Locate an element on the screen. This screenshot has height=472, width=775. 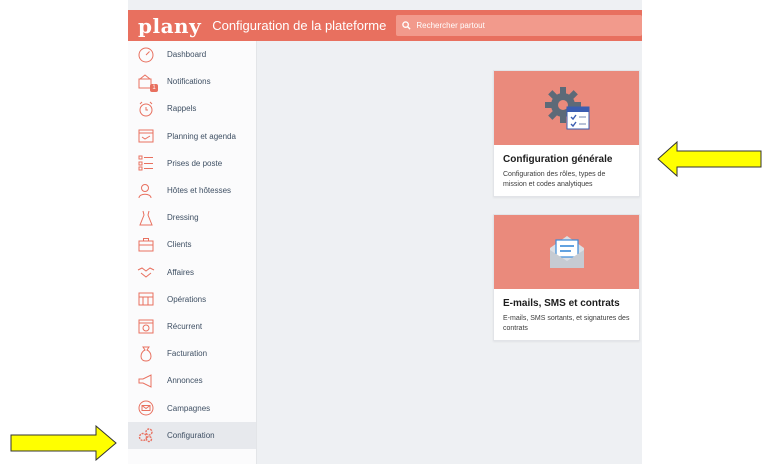
campaign-envelope-icon is located at coordinates (146, 408).